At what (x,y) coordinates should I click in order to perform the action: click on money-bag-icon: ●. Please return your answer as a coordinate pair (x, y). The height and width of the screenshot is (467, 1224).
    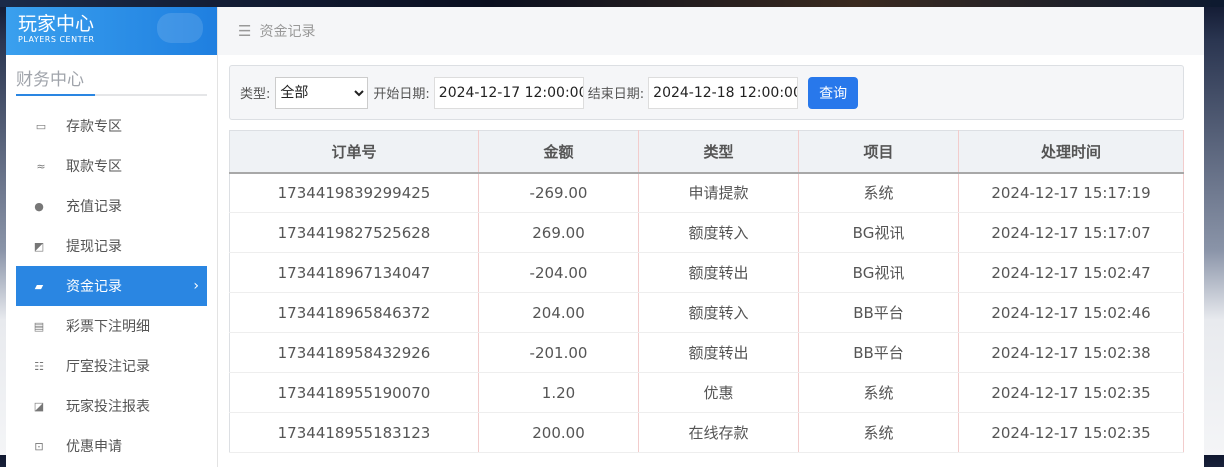
    Looking at the image, I should click on (39, 206).